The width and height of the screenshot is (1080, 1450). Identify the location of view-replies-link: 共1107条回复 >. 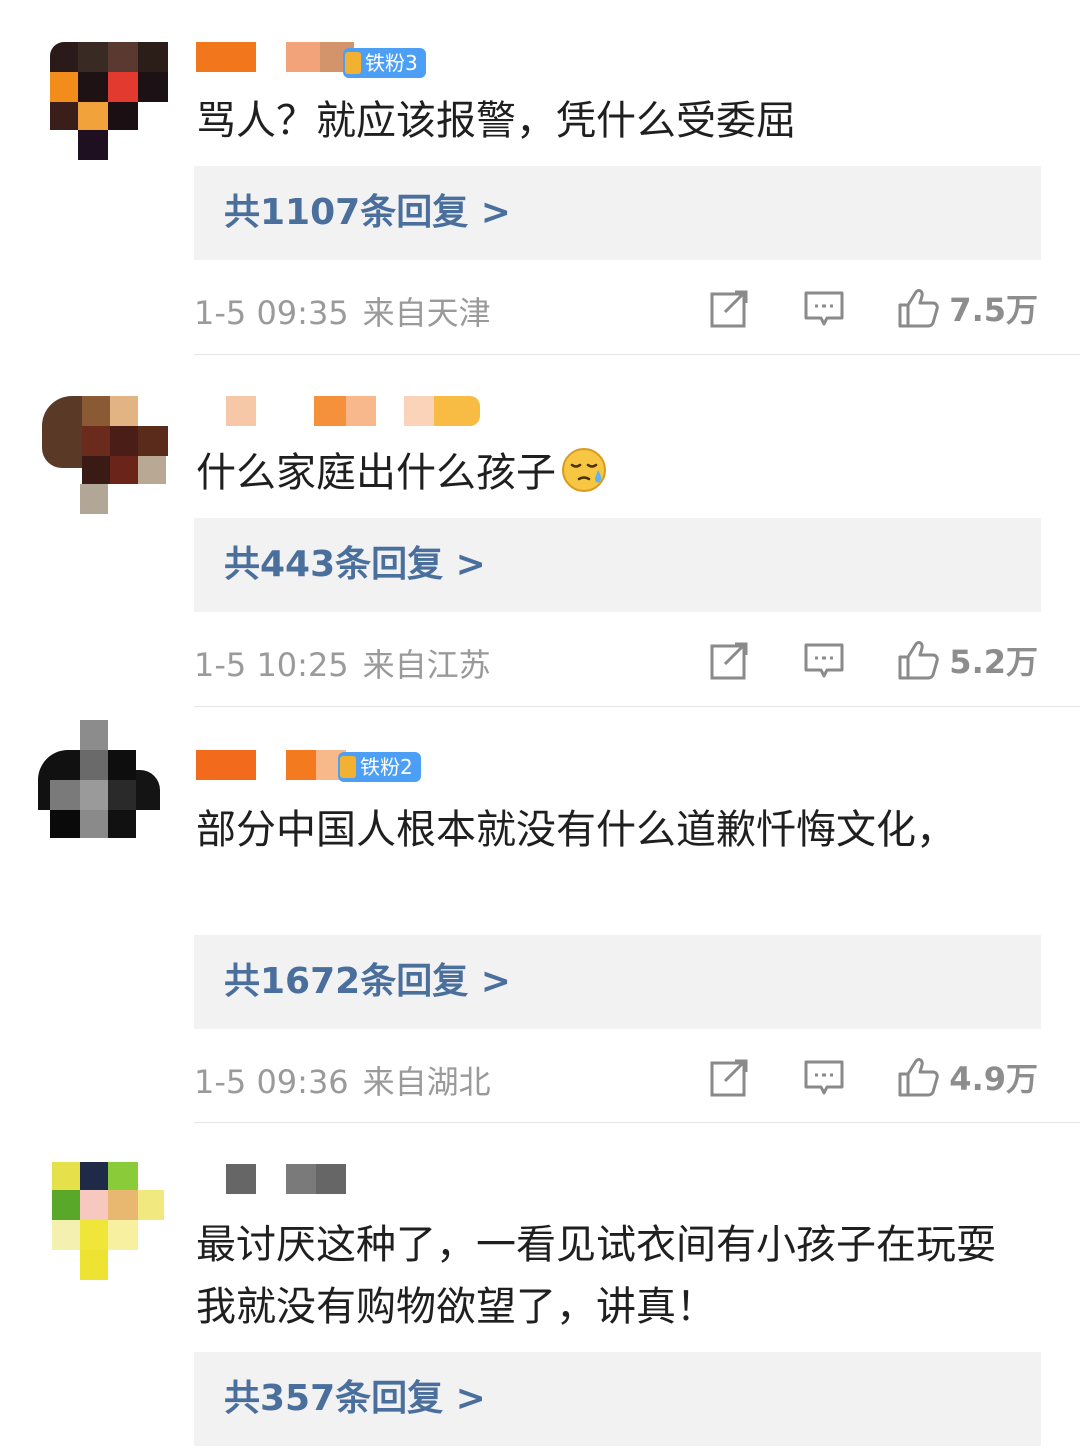
(617, 213).